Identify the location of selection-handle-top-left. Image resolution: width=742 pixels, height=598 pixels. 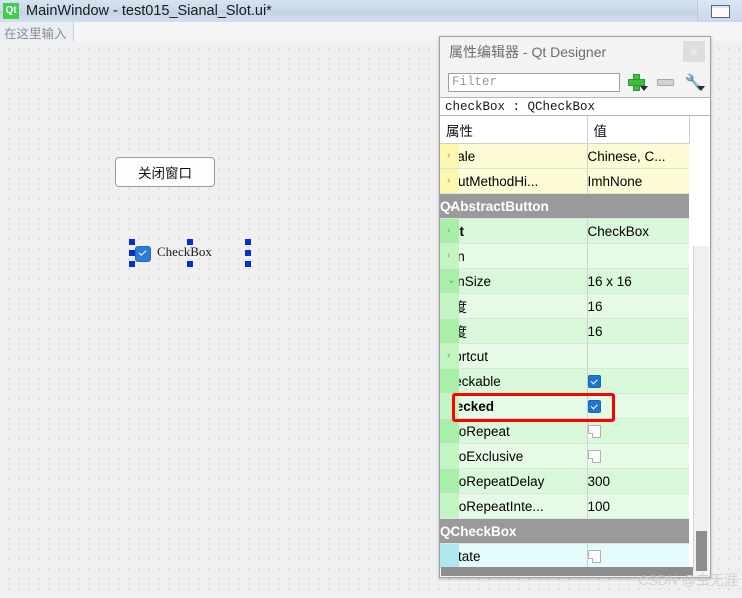
(132, 242).